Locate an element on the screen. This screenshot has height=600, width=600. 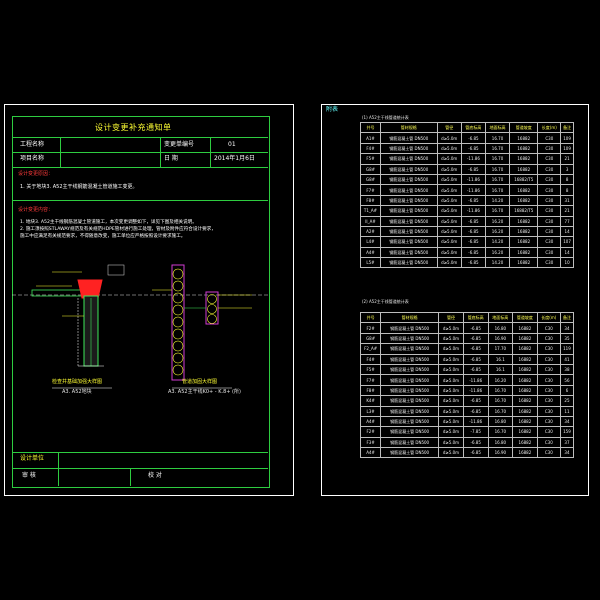
table-header-cell: 管材规格 is located at coordinates (410, 317).